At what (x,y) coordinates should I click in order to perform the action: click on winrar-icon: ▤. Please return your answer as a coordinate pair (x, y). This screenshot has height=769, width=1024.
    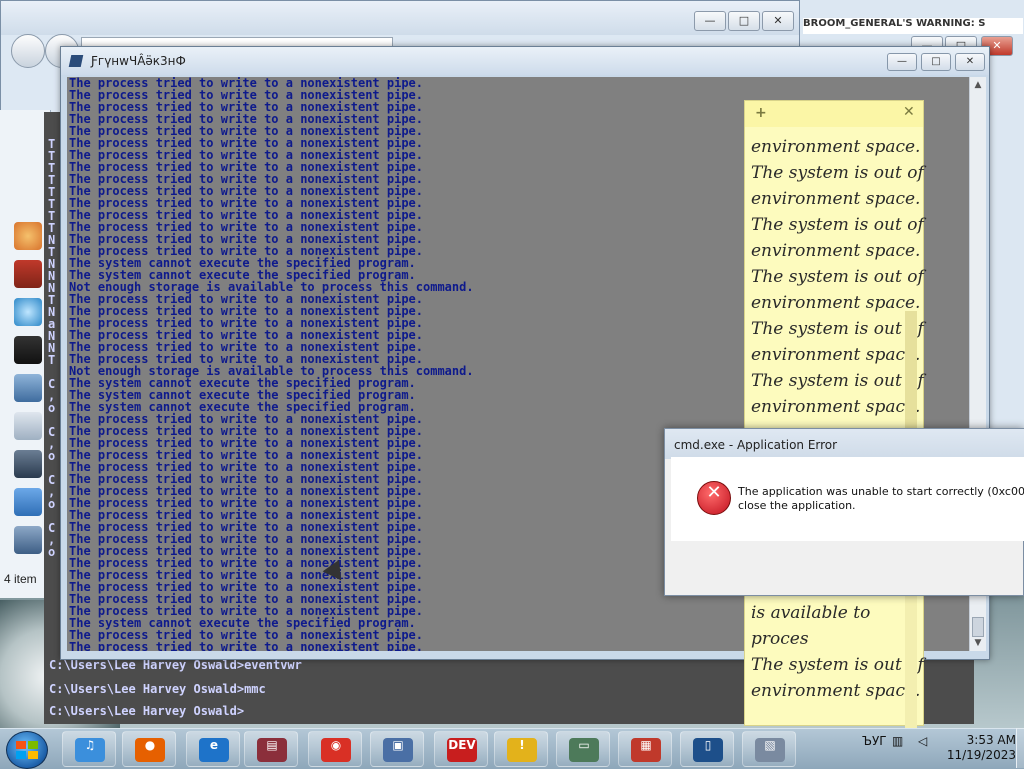
    Looking at the image, I should click on (272, 750).